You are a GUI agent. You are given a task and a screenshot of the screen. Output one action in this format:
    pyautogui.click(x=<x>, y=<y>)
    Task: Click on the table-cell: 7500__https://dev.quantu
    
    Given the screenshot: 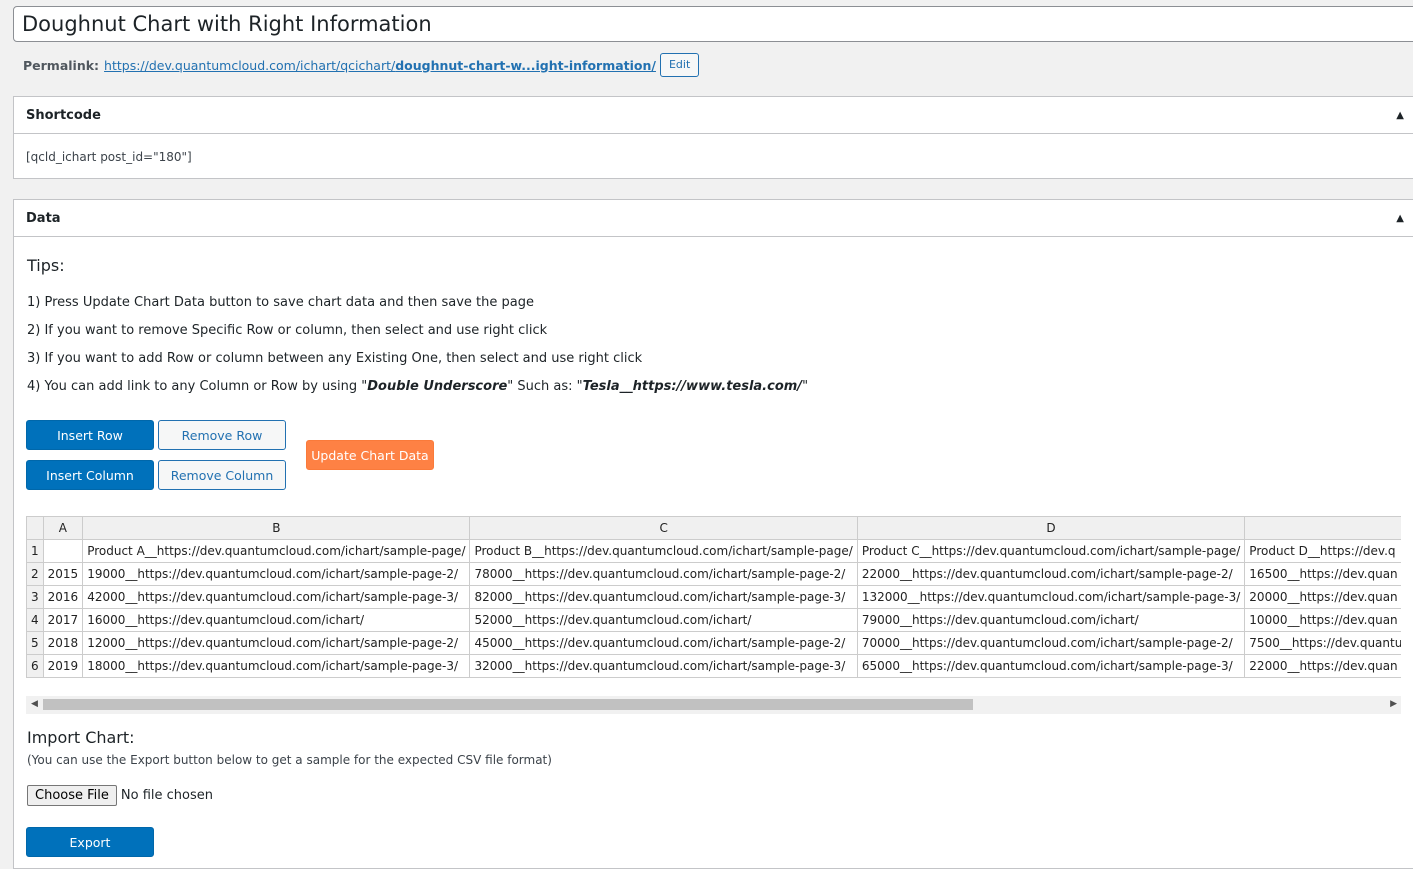 What is the action you would take?
    pyautogui.click(x=1322, y=643)
    